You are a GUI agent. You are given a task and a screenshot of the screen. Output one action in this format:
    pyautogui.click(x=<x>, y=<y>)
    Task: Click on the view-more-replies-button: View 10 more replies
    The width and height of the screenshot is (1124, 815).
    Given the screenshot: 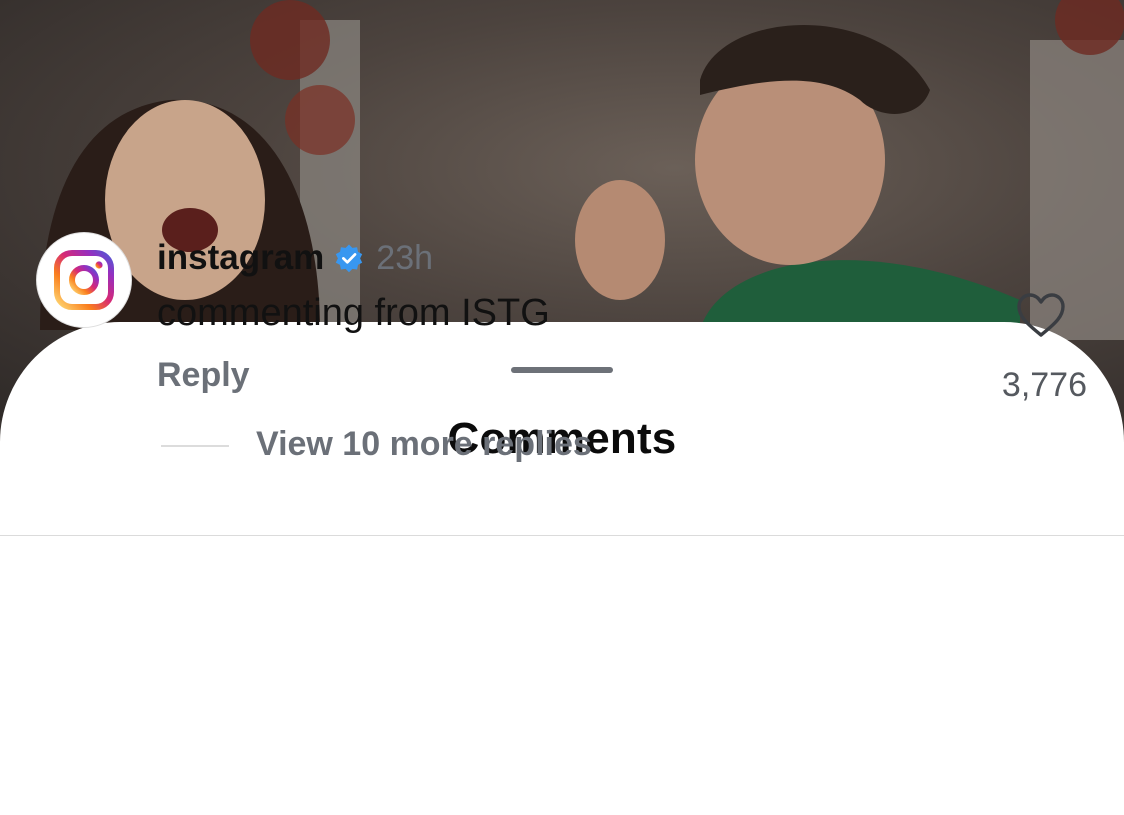 What is the action you would take?
    pyautogui.click(x=424, y=444)
    